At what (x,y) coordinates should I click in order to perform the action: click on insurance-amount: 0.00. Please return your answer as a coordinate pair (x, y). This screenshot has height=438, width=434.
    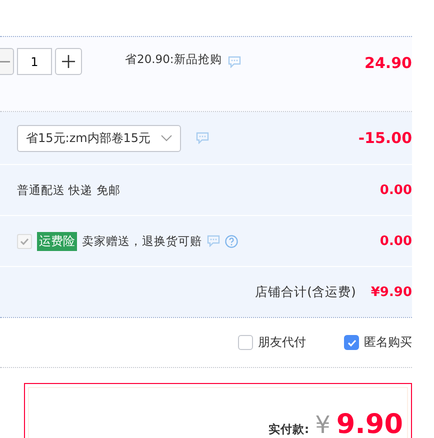
    Looking at the image, I should click on (396, 241).